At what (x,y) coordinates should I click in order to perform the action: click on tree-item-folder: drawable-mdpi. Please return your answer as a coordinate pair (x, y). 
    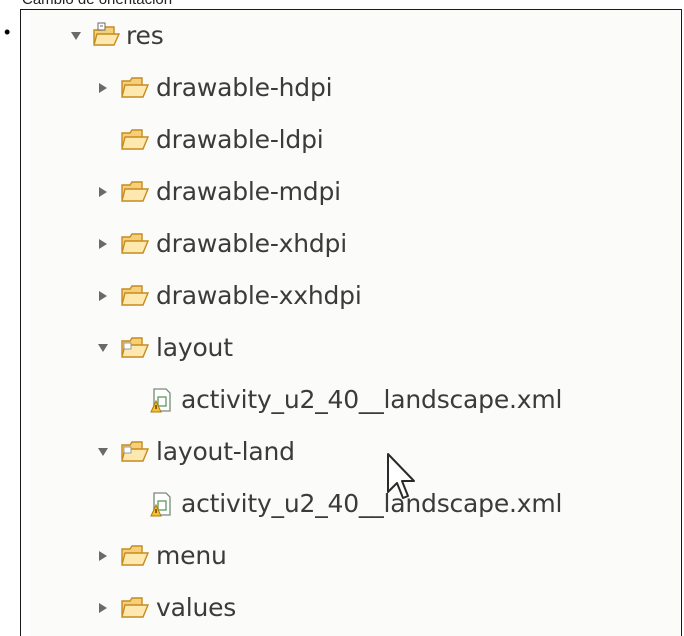
    Looking at the image, I should click on (330, 192).